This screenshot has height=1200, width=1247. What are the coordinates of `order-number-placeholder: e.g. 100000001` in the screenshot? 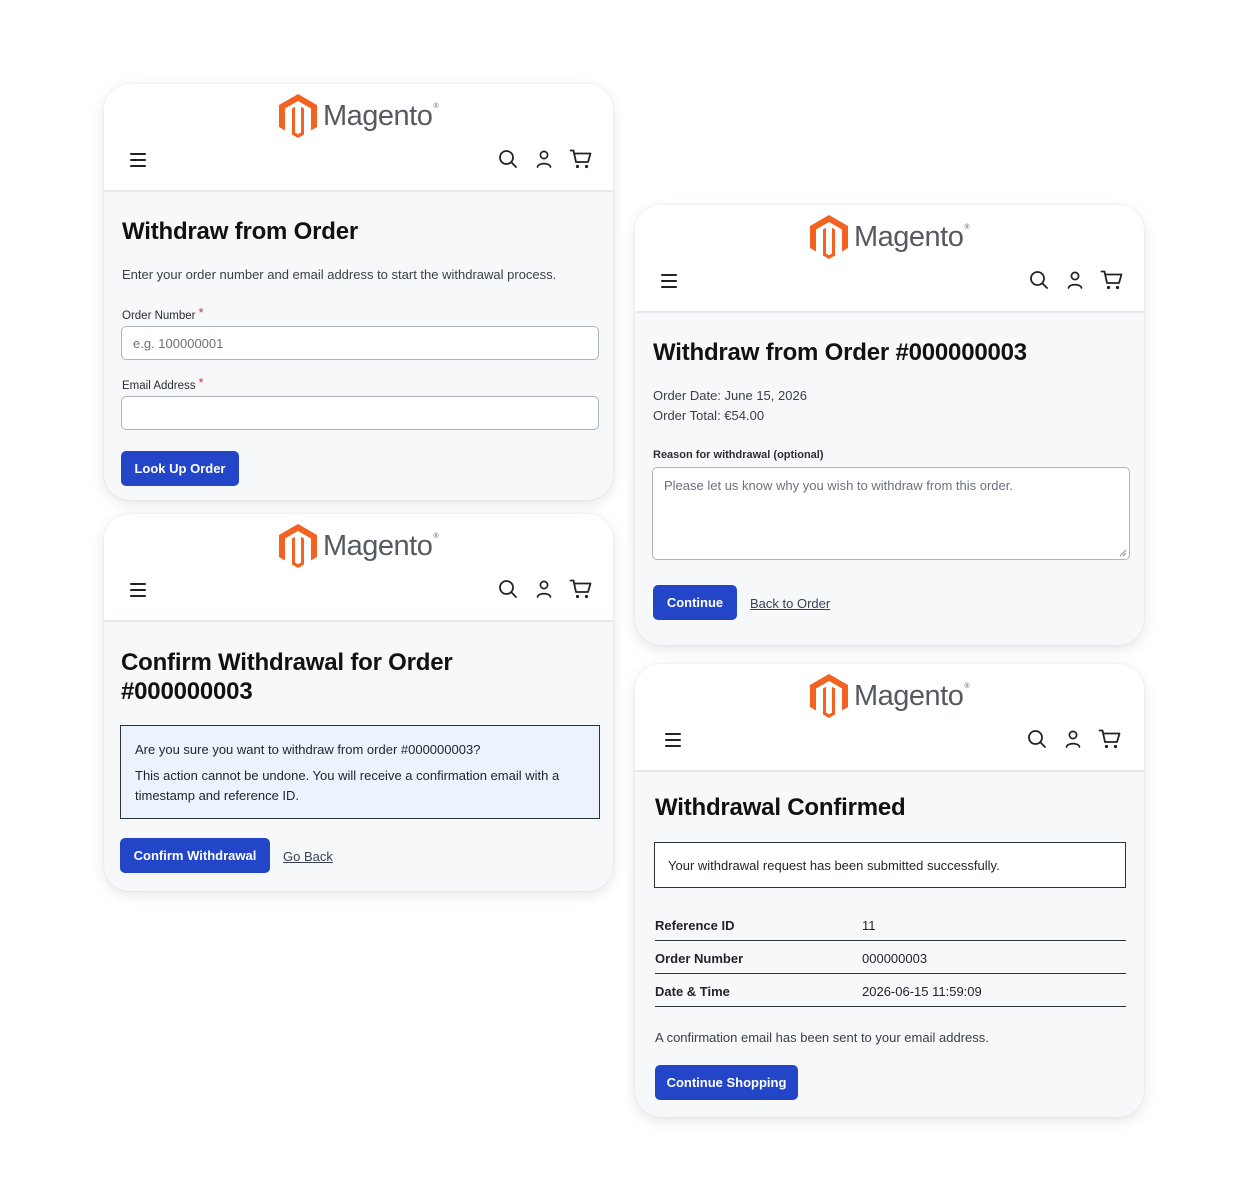 It's located at (178, 343).